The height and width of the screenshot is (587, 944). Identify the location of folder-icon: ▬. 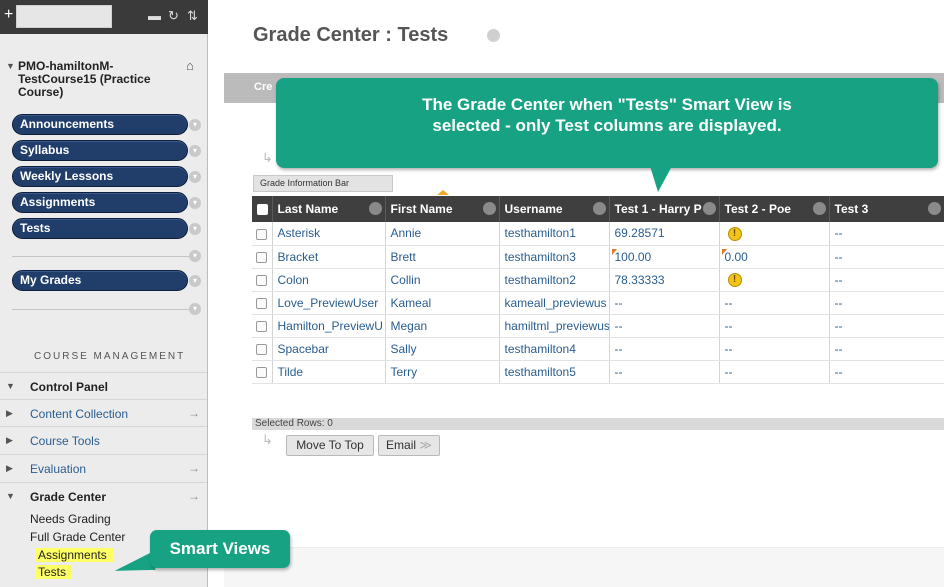
(154, 15).